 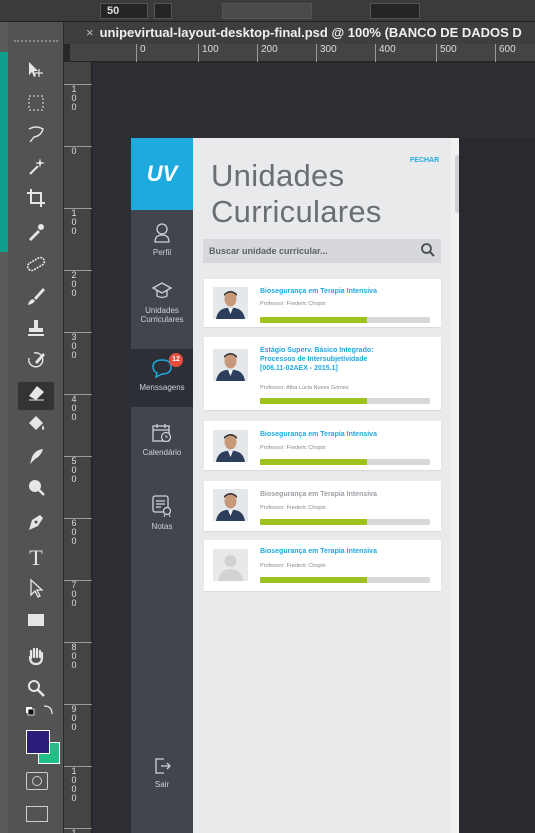 I want to click on ruler-tick: 800, so click(x=78, y=656).